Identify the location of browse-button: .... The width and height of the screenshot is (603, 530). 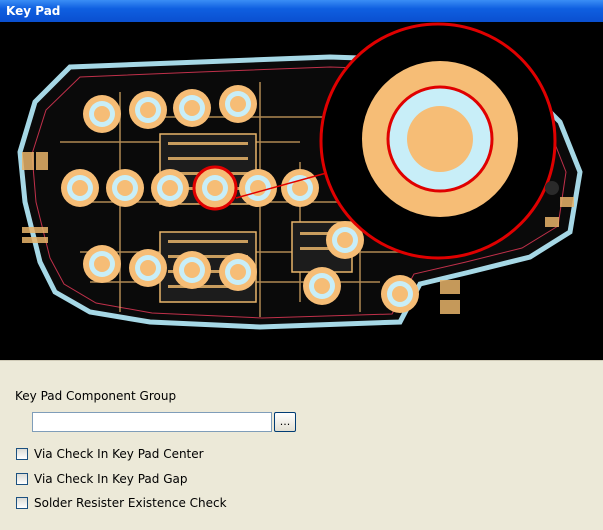
(285, 422).